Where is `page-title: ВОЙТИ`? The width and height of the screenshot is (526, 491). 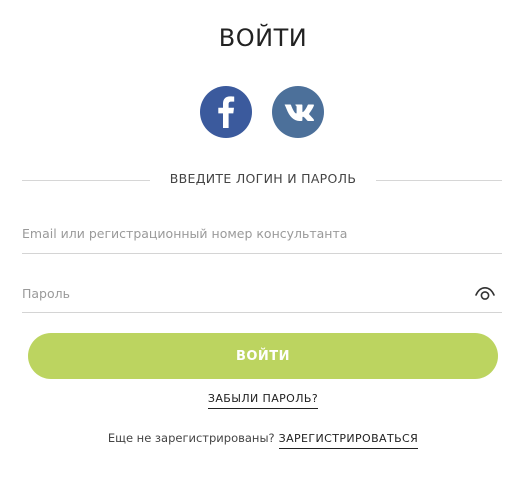 page-title: ВОЙТИ is located at coordinates (263, 38).